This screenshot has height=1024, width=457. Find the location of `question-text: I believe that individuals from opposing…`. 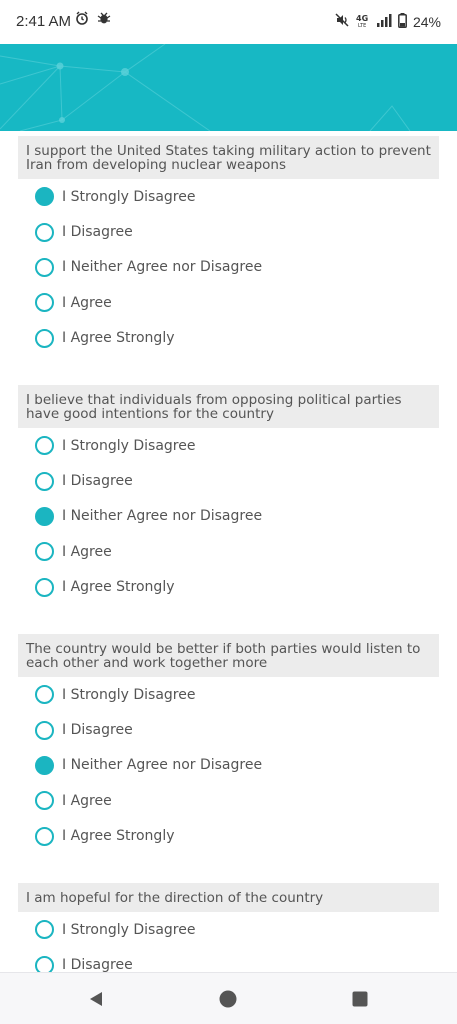

question-text: I believe that individuals from opposing… is located at coordinates (228, 406).